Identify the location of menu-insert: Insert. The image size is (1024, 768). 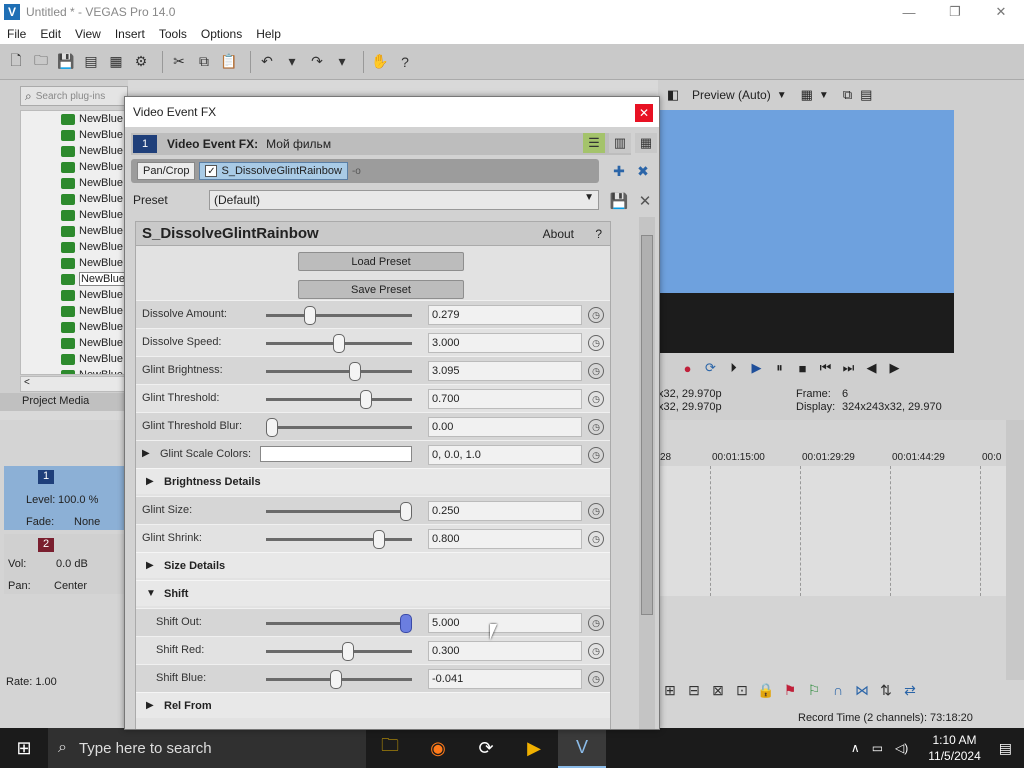
(130, 34).